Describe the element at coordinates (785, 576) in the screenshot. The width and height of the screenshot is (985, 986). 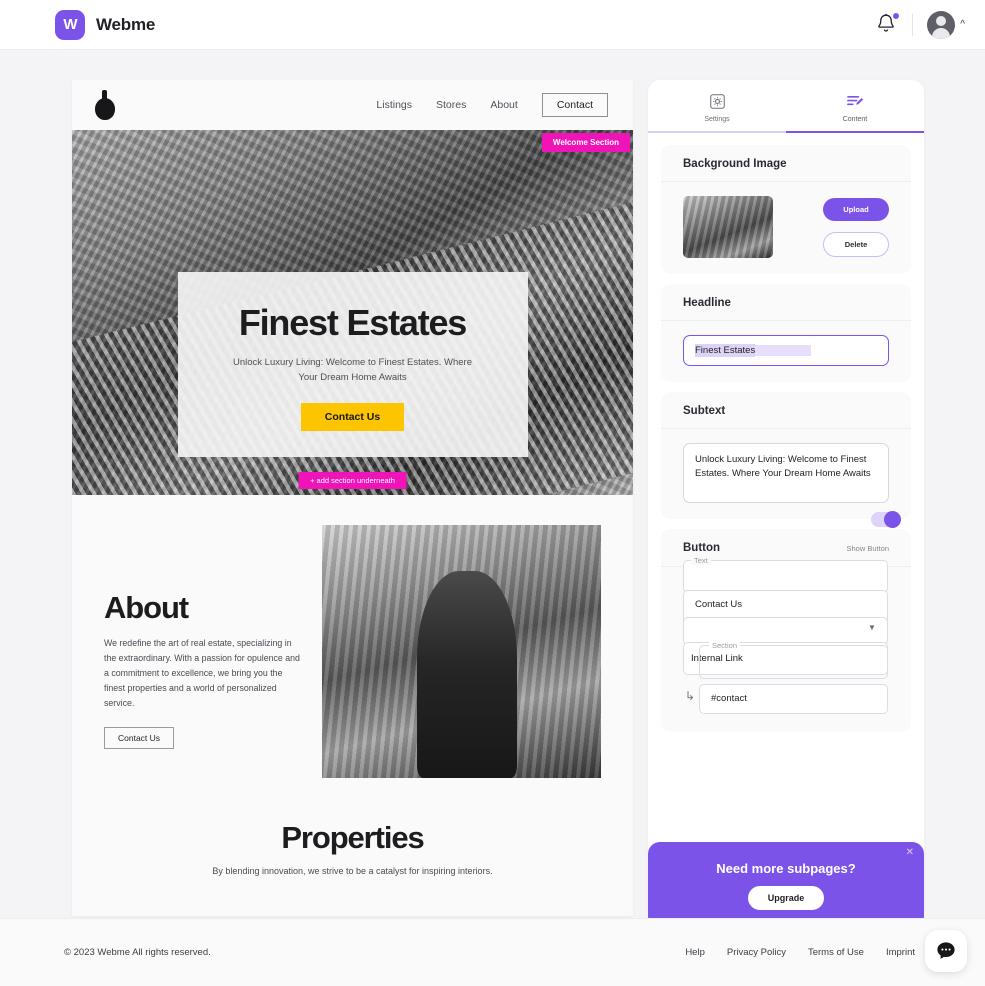
I see `button-text-input` at that location.